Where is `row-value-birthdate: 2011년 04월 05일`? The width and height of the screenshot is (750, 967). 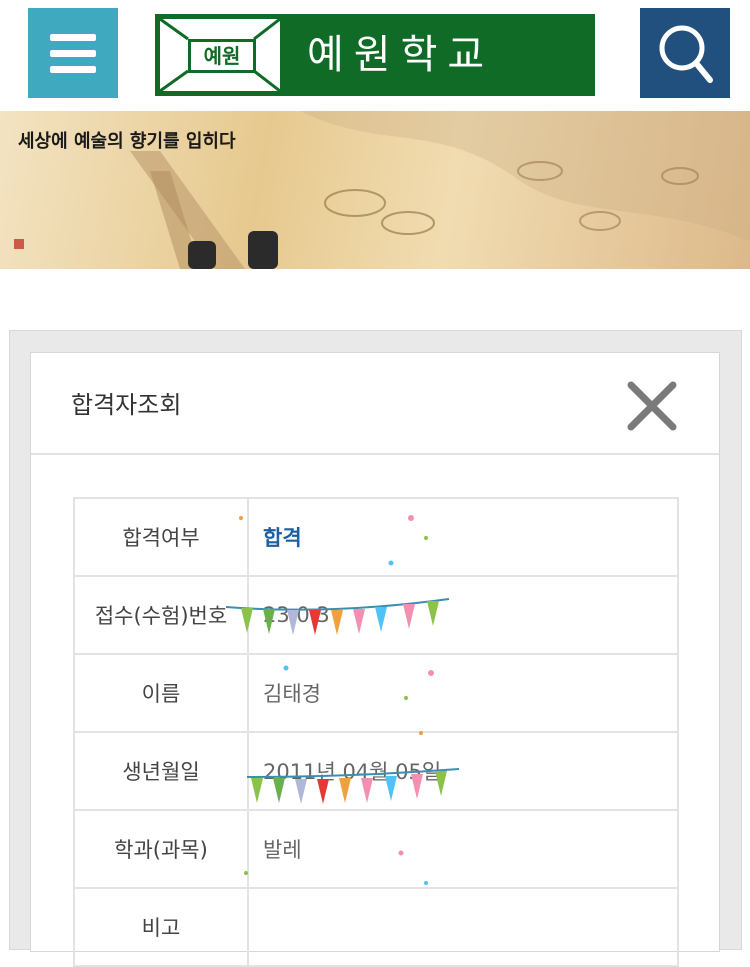
row-value-birthdate: 2011년 04월 05일 is located at coordinates (463, 771).